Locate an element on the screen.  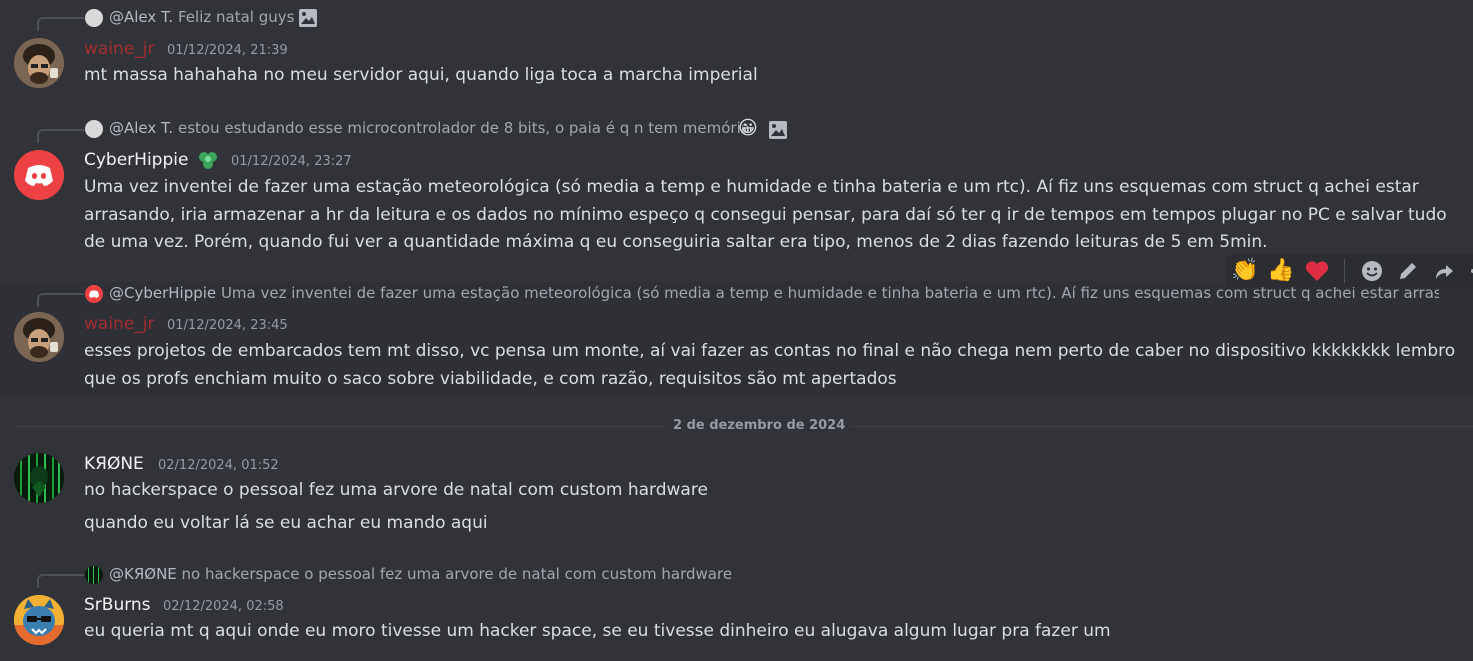
cat-avatar-image is located at coordinates (39, 620).